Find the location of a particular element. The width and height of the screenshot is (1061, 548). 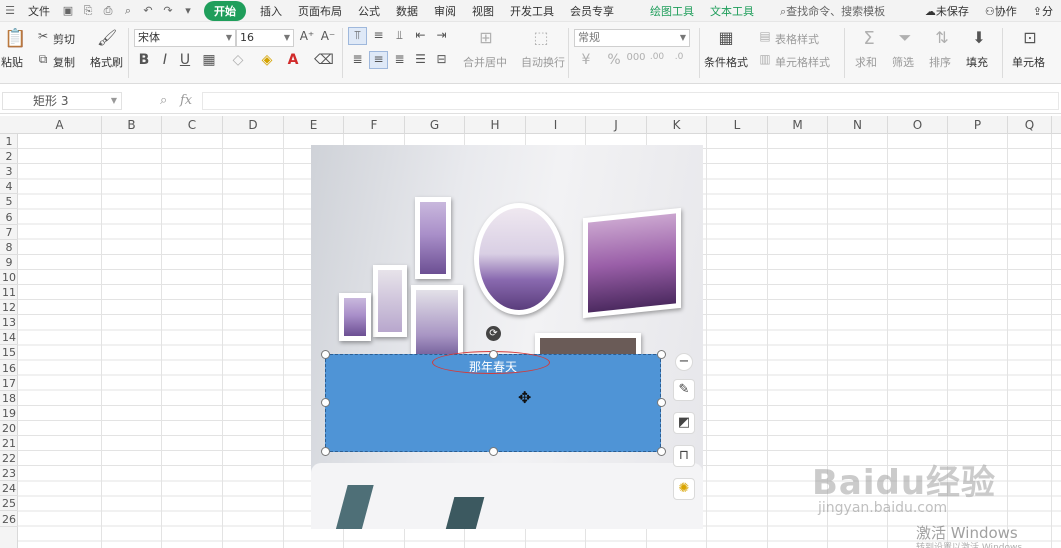

row-header-9: 9 is located at coordinates (9, 262).